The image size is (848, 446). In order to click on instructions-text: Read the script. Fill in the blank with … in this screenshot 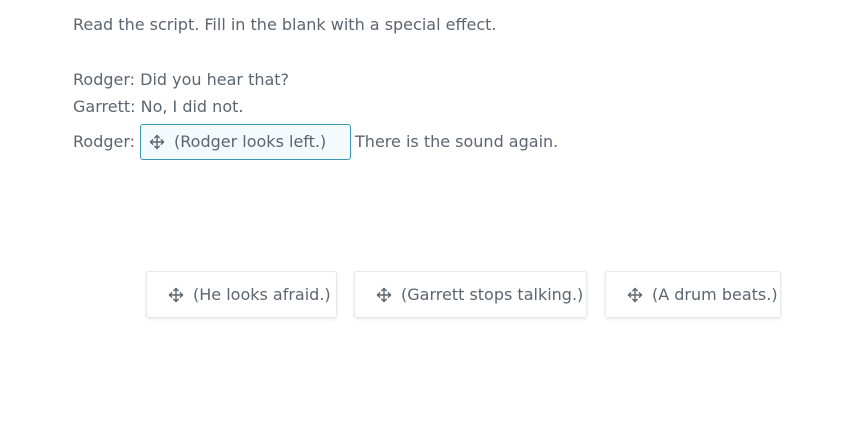, I will do `click(285, 24)`.